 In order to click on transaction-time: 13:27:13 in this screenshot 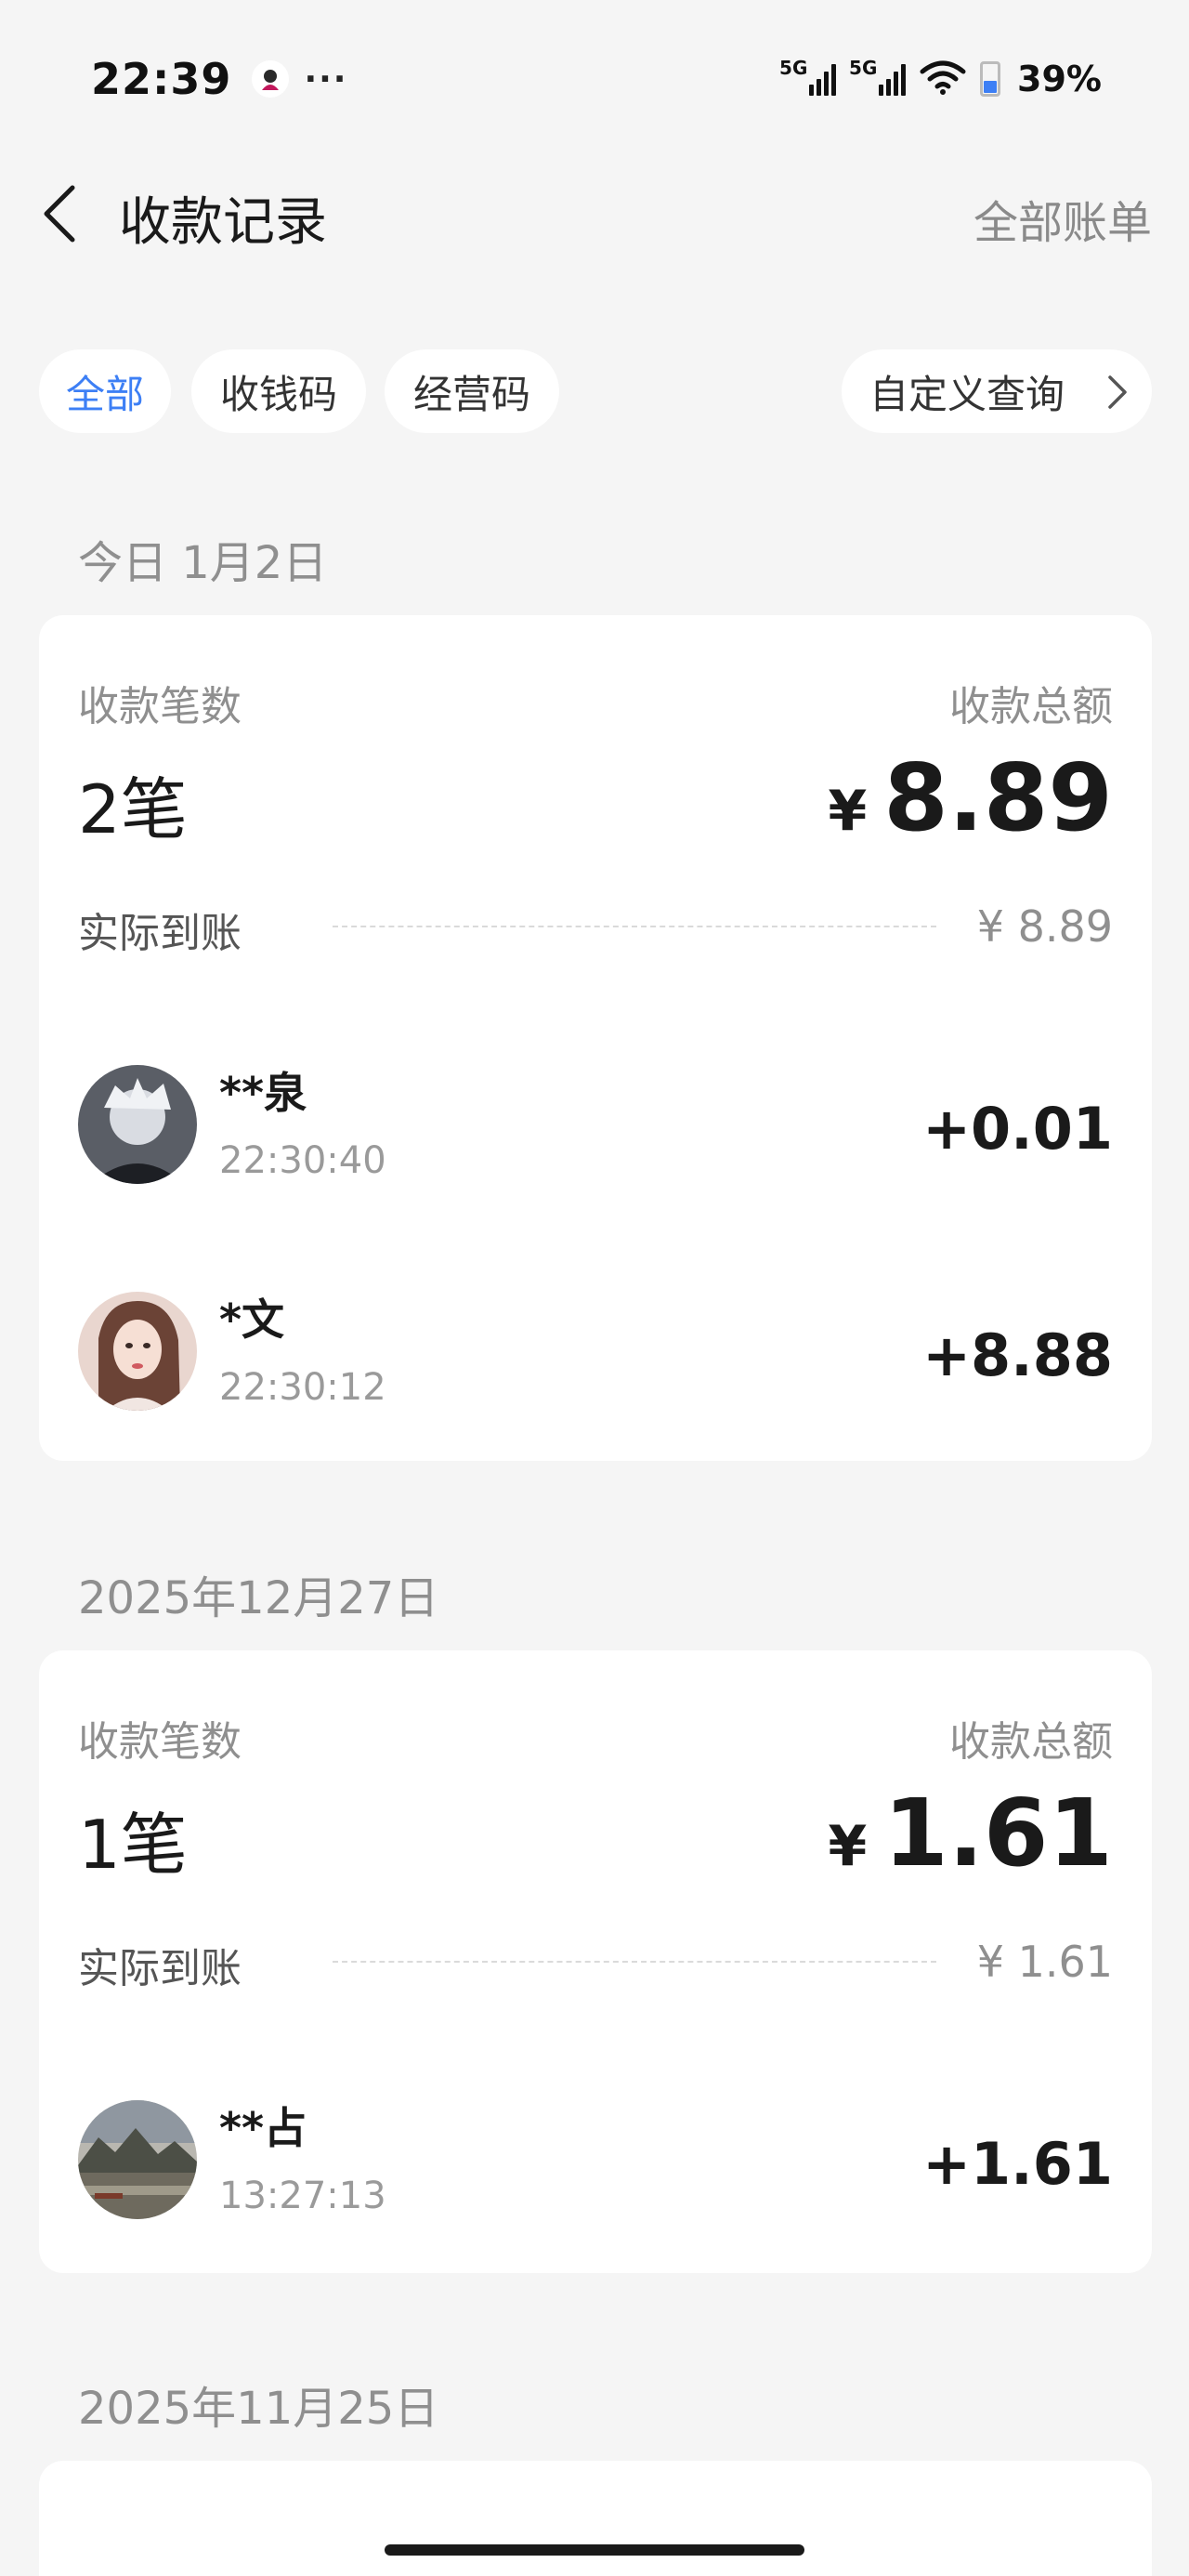, I will do `click(302, 2196)`.